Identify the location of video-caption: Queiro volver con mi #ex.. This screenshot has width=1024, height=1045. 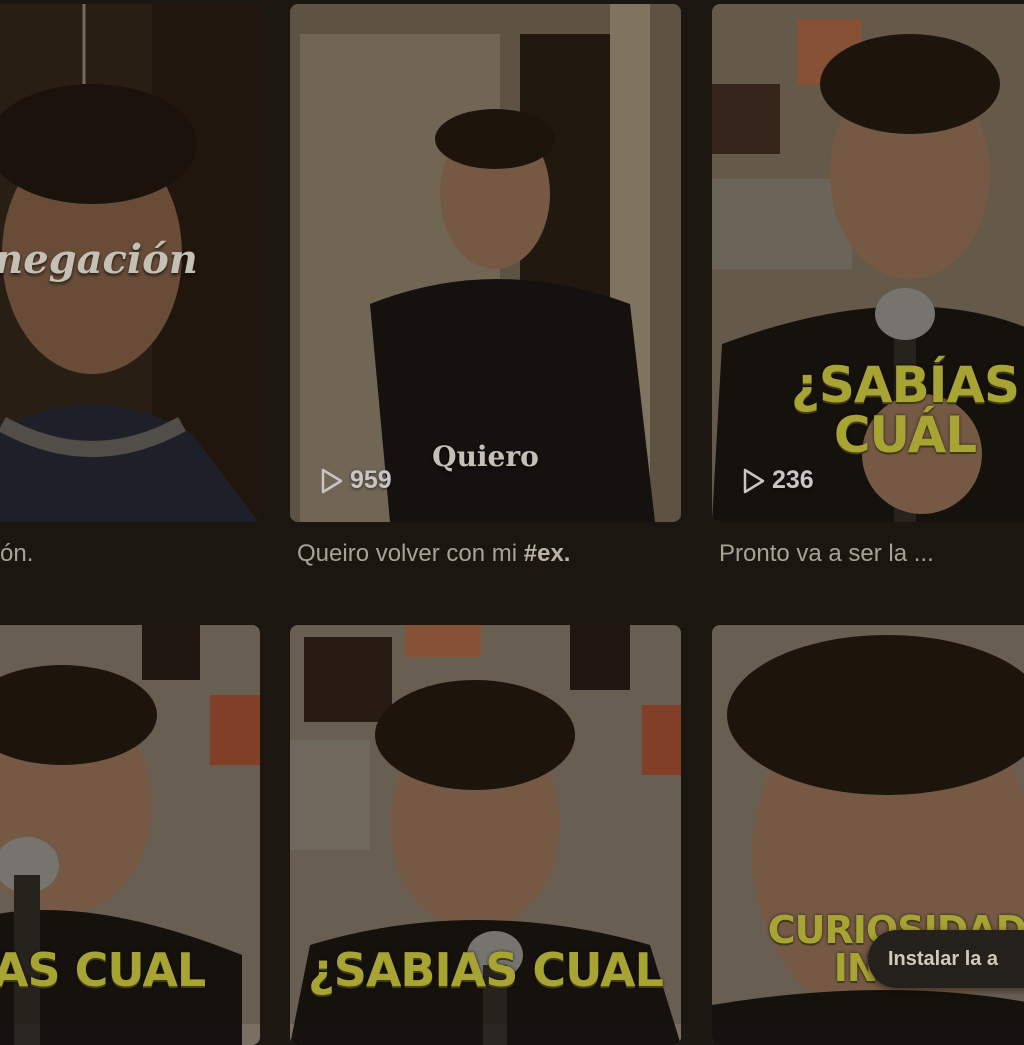
(433, 554).